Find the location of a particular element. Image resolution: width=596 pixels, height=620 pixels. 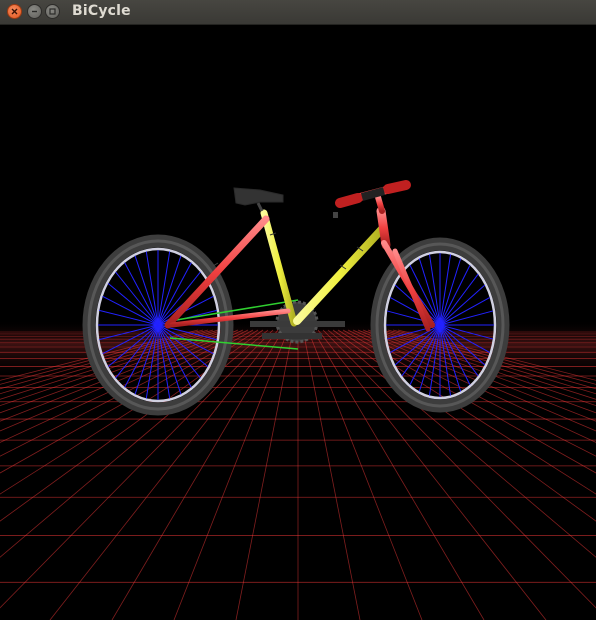

minimize-button is located at coordinates (34, 11).